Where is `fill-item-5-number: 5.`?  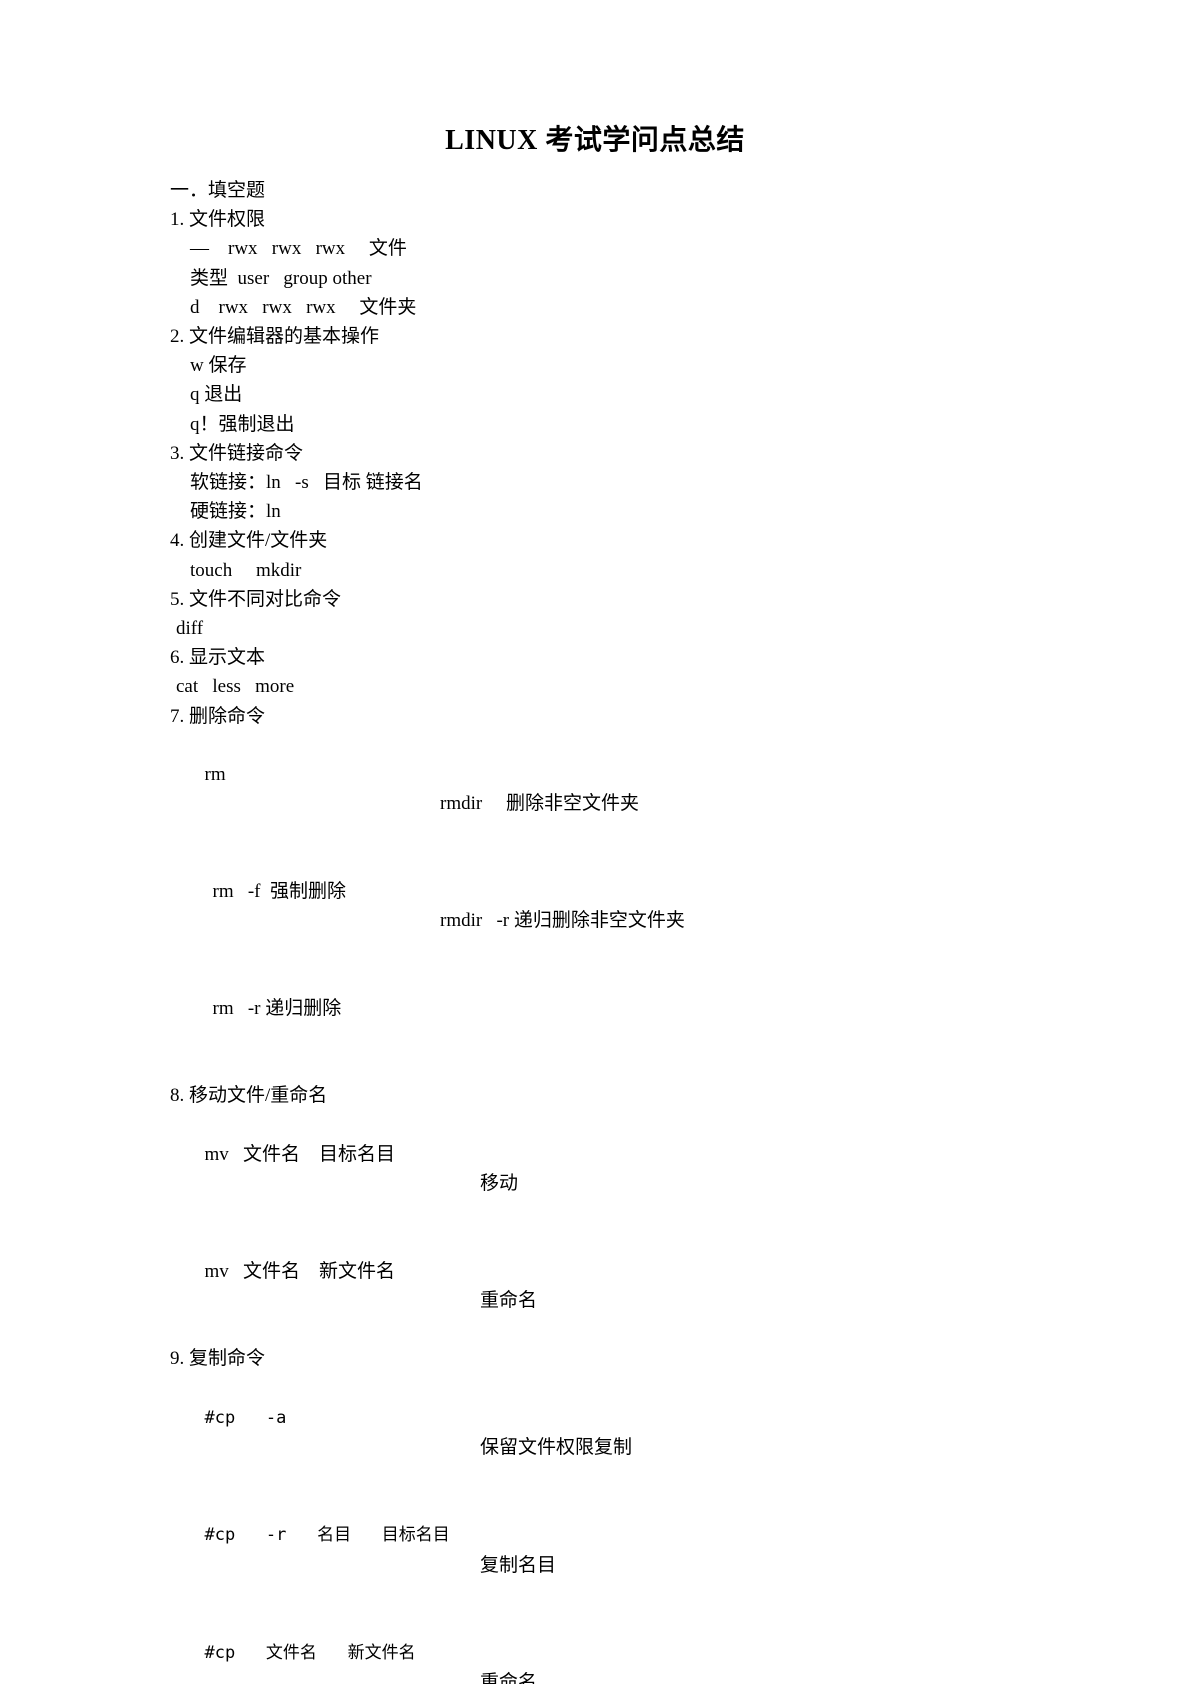
fill-item-5-number: 5. is located at coordinates (177, 599).